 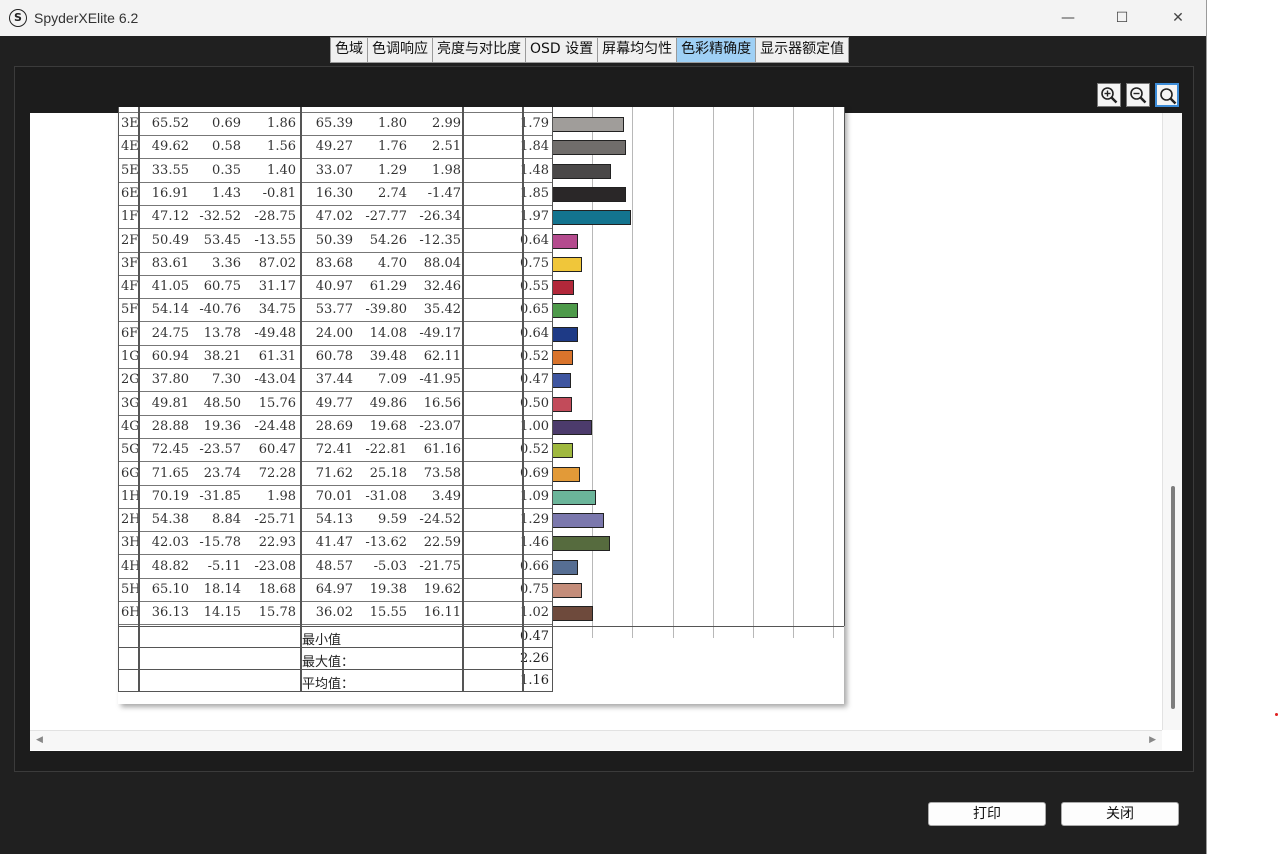 What do you see at coordinates (335, 218) in the screenshot?
I see `table-row: 1F 47.12 -32.52 -28.75 47.02 -27.77 -26.34 1.97` at bounding box center [335, 218].